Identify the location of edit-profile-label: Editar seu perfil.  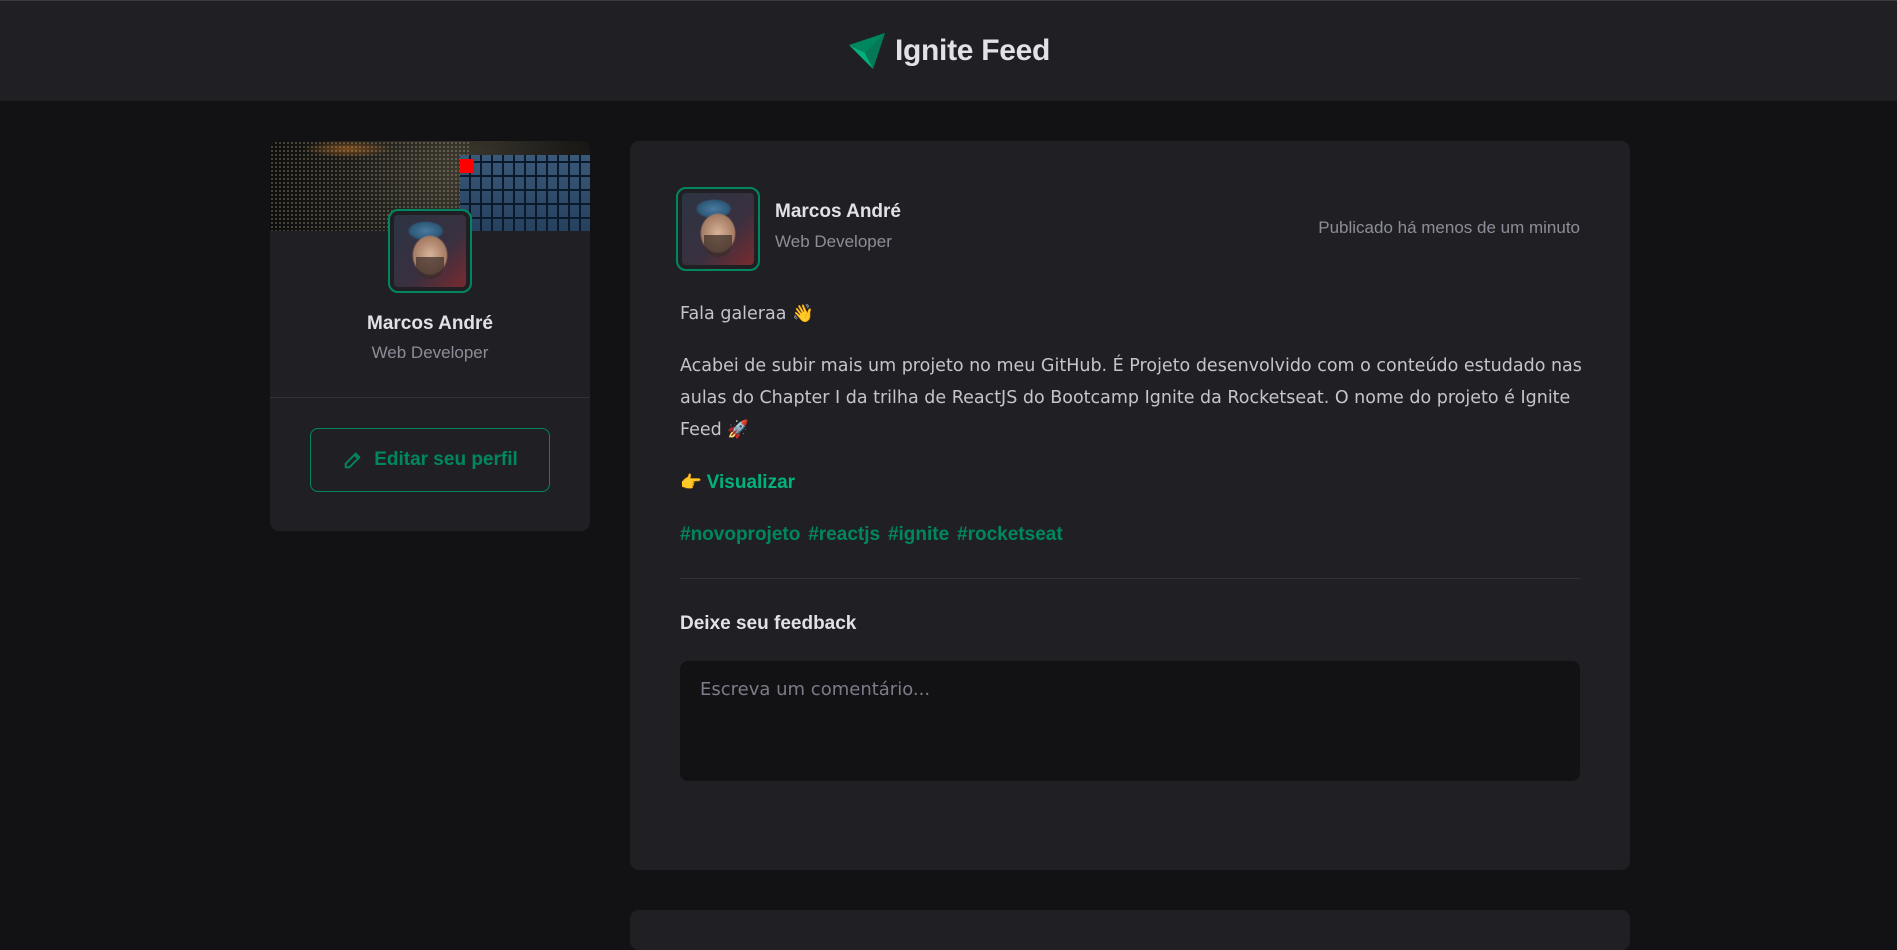
(446, 459).